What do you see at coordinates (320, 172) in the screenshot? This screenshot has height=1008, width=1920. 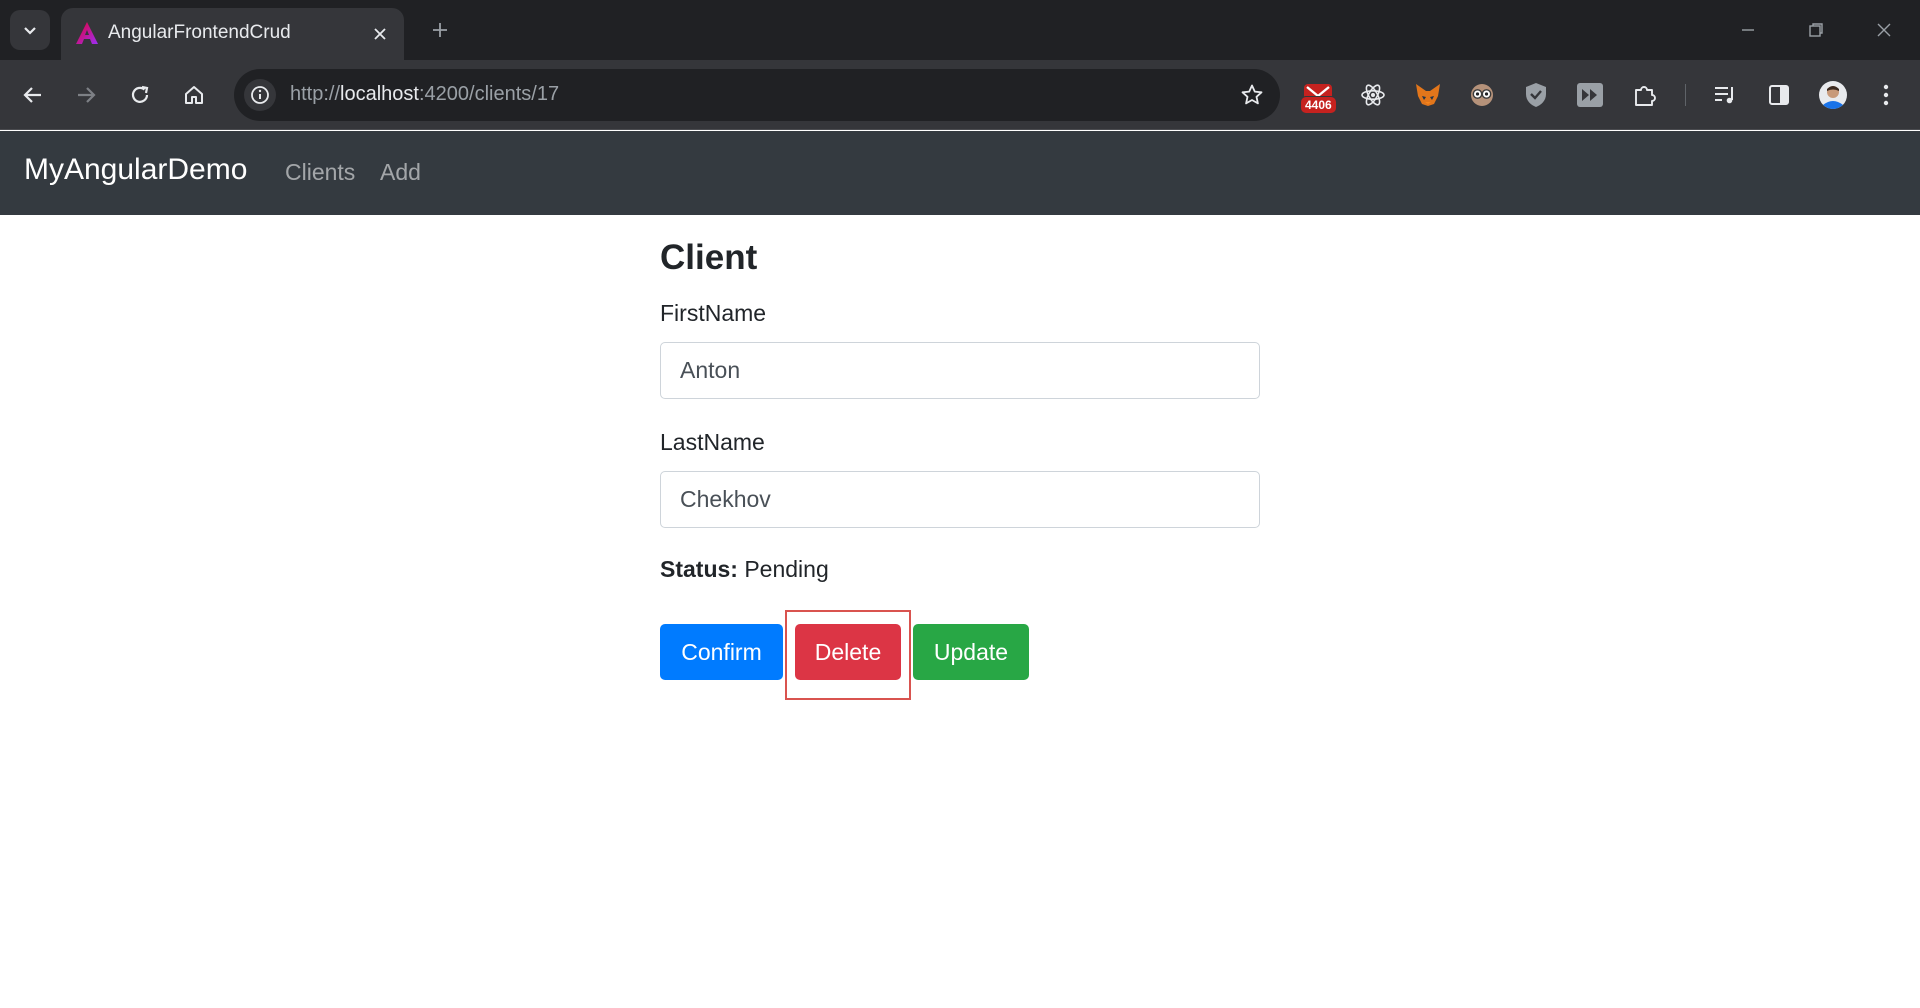 I see `nav-link-clients: Clients` at bounding box center [320, 172].